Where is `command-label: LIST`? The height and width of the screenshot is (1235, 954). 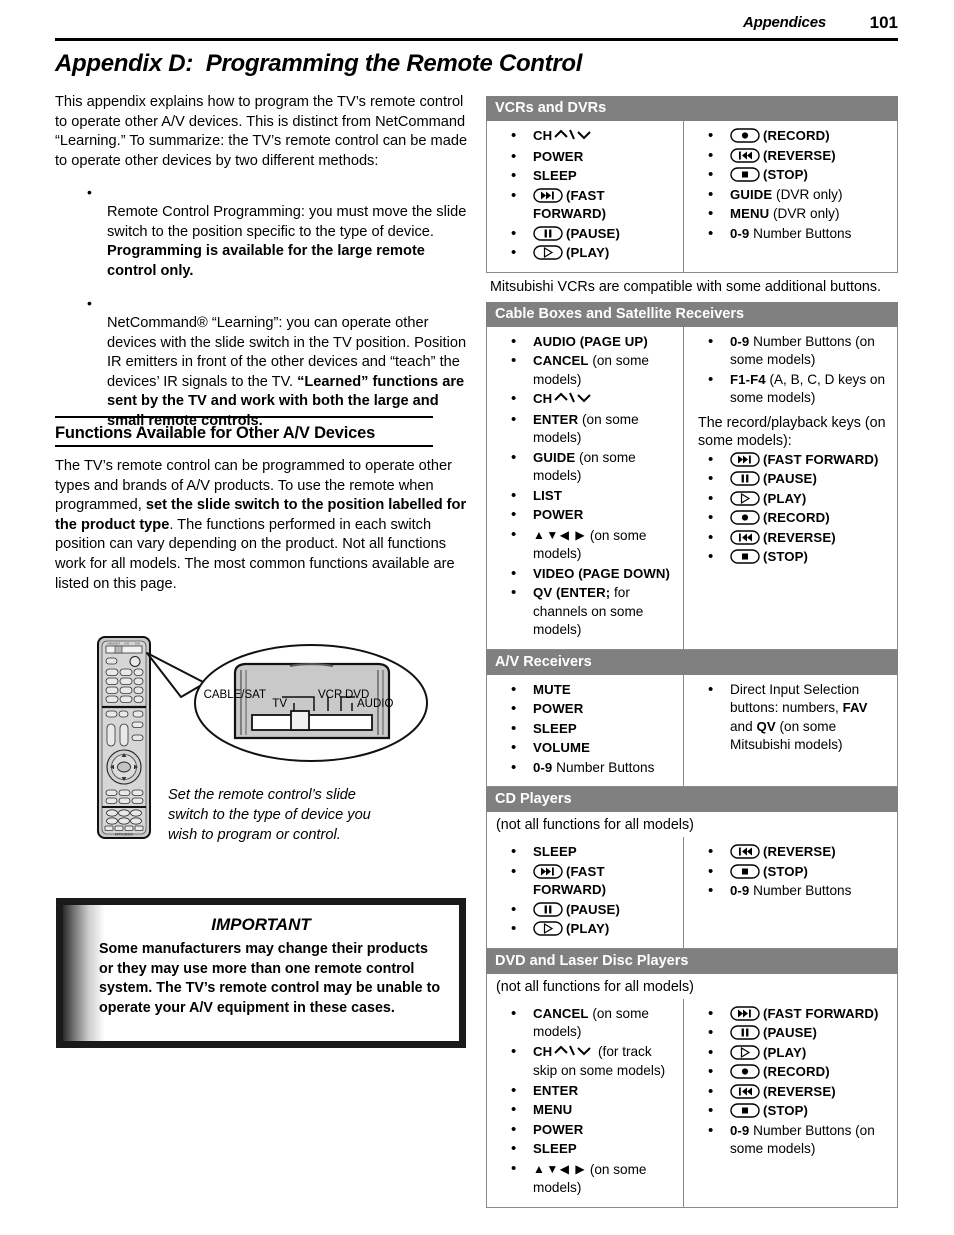 command-label: LIST is located at coordinates (547, 495).